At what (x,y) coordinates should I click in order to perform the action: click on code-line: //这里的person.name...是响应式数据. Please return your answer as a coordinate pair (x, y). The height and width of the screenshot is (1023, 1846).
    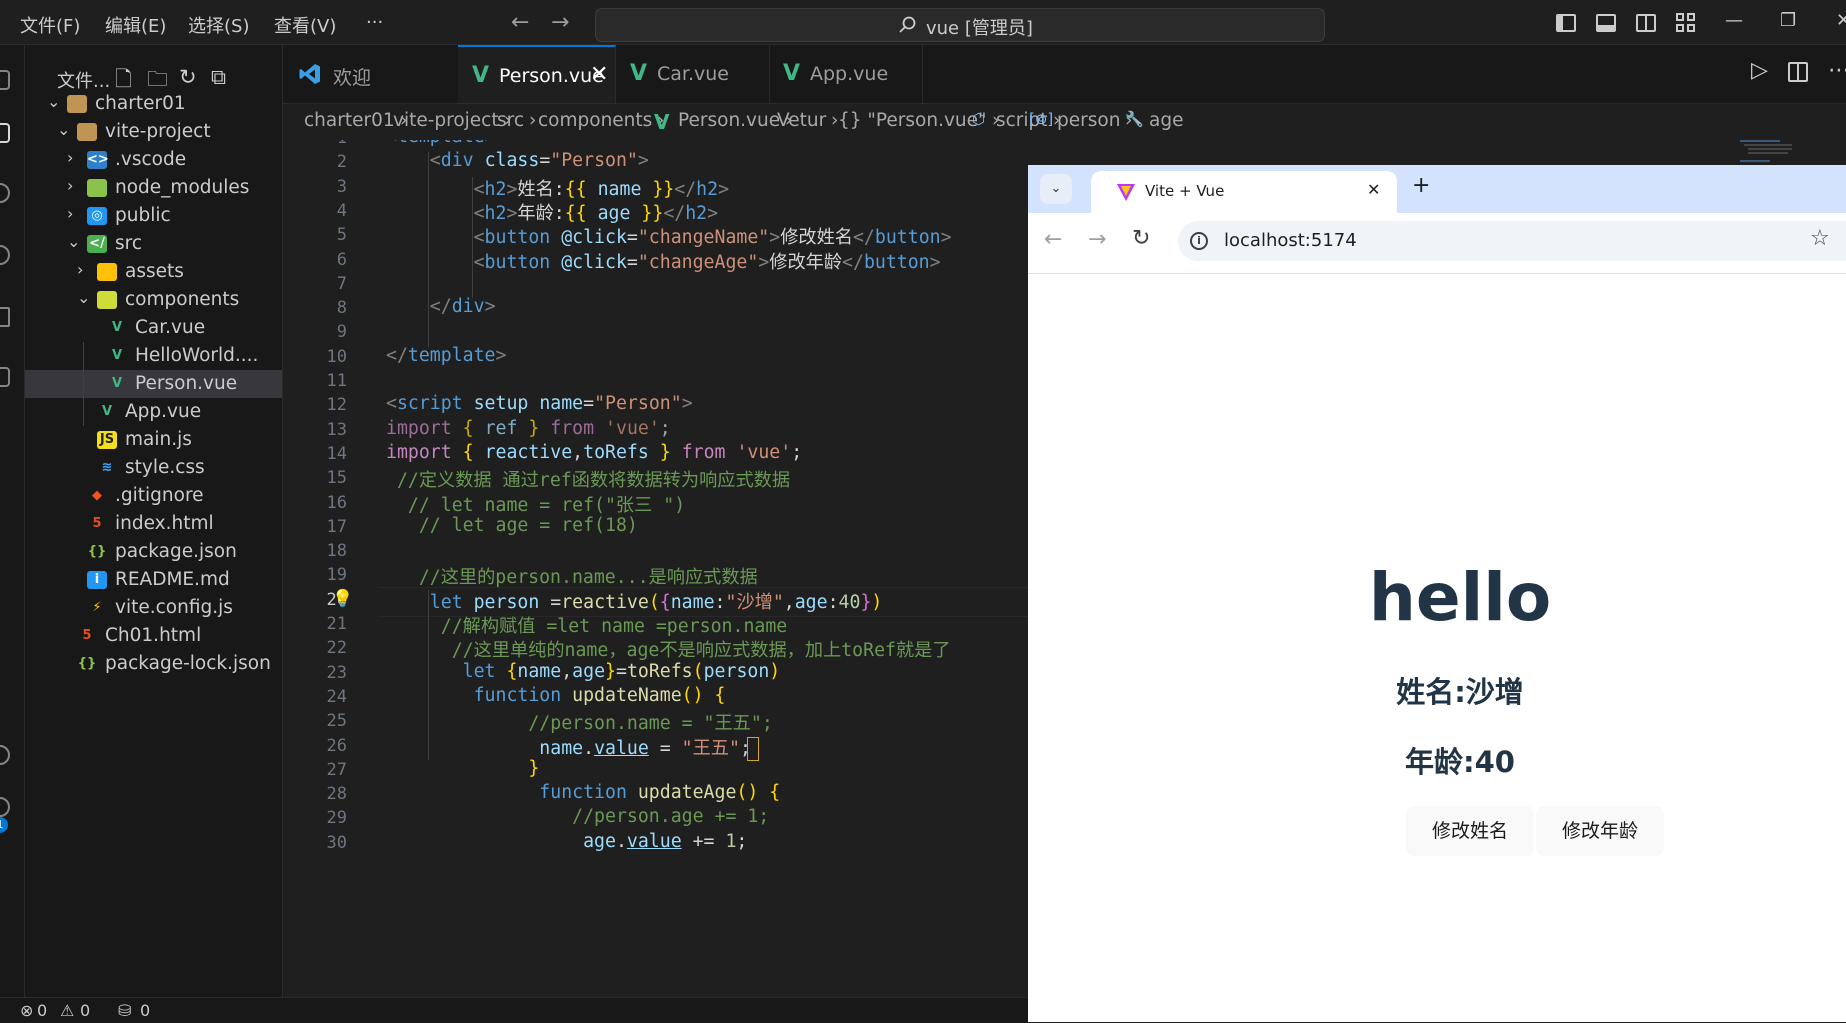
    Looking at the image, I should click on (588, 576).